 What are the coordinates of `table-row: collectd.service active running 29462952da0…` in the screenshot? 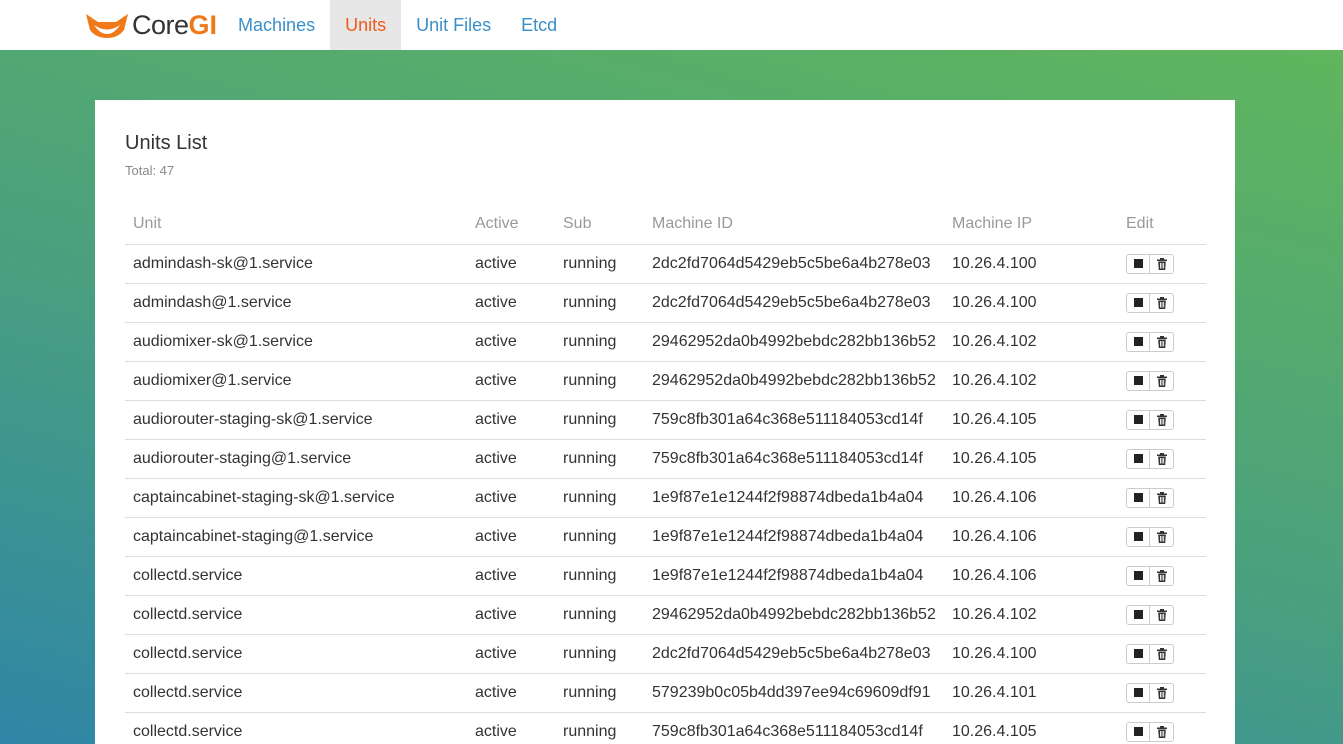 It's located at (665, 615).